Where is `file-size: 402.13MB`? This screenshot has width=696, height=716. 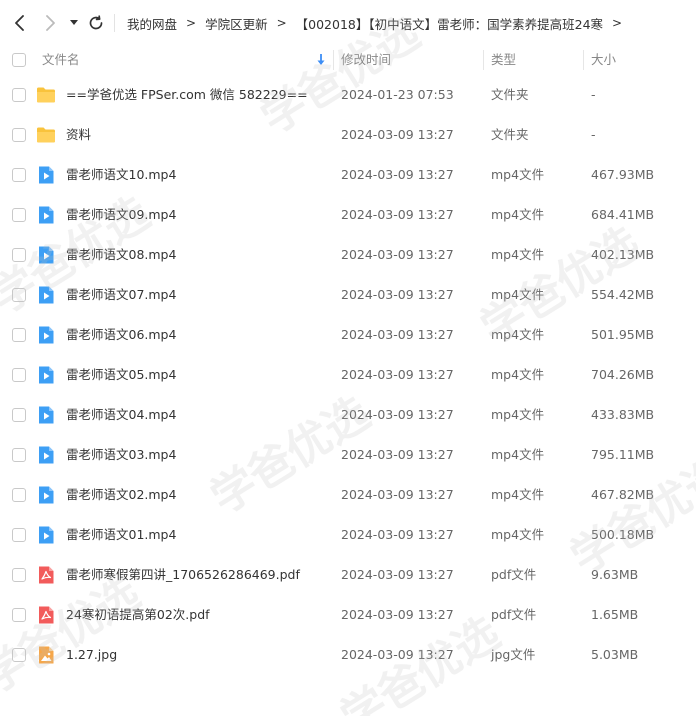 file-size: 402.13MB is located at coordinates (623, 254).